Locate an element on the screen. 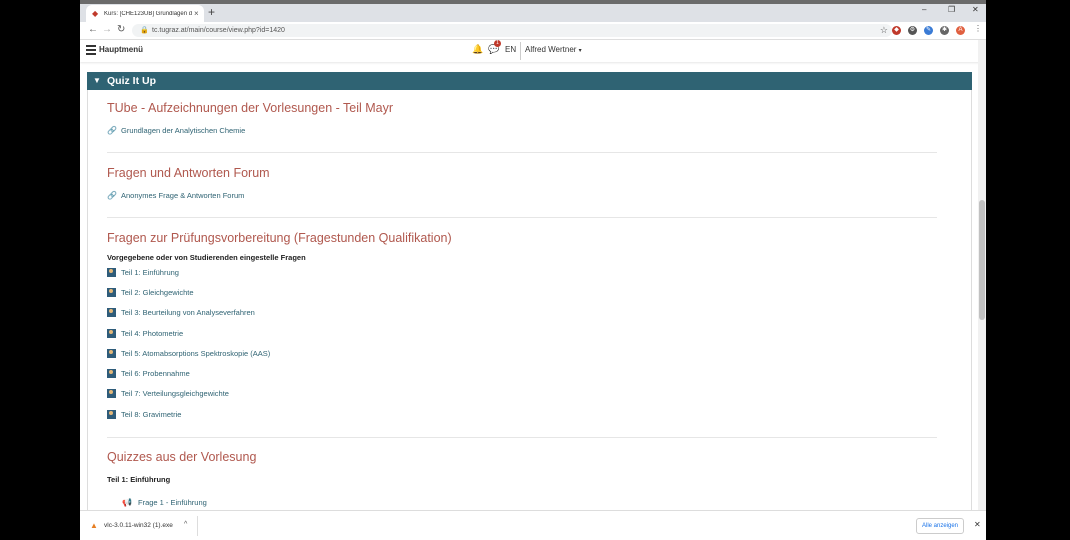 The height and width of the screenshot is (540, 1070). back-arrow-icon: ← is located at coordinates (93, 29).